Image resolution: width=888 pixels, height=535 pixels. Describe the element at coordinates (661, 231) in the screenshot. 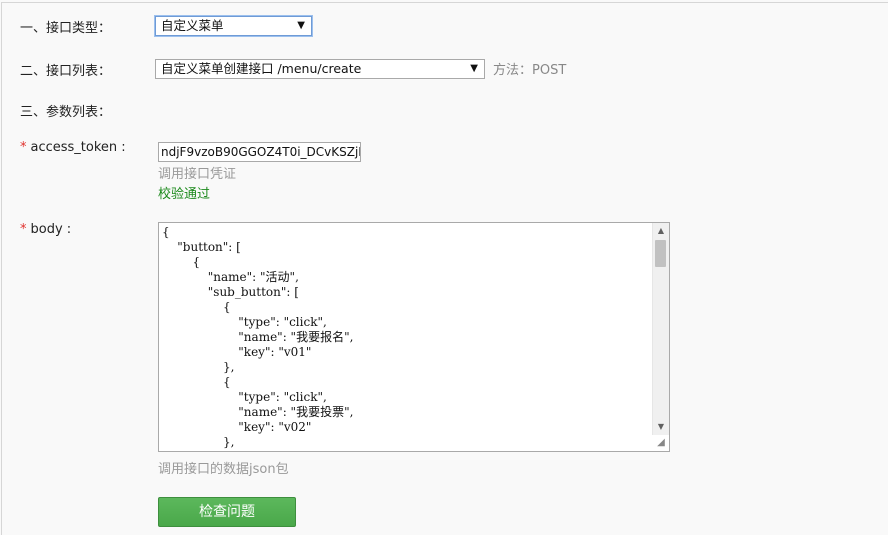

I see `scroll-up-arrow-icon: ▲` at that location.